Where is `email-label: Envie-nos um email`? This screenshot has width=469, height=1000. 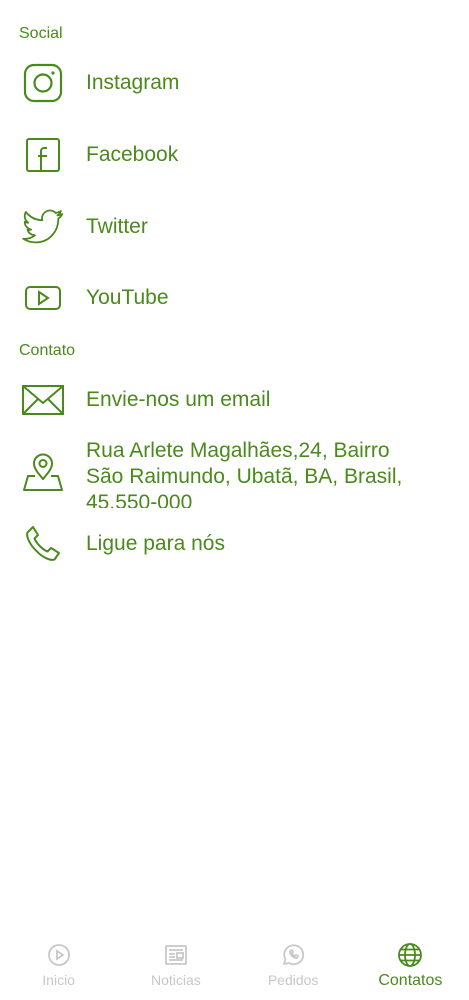 email-label: Envie-nos um email is located at coordinates (178, 399).